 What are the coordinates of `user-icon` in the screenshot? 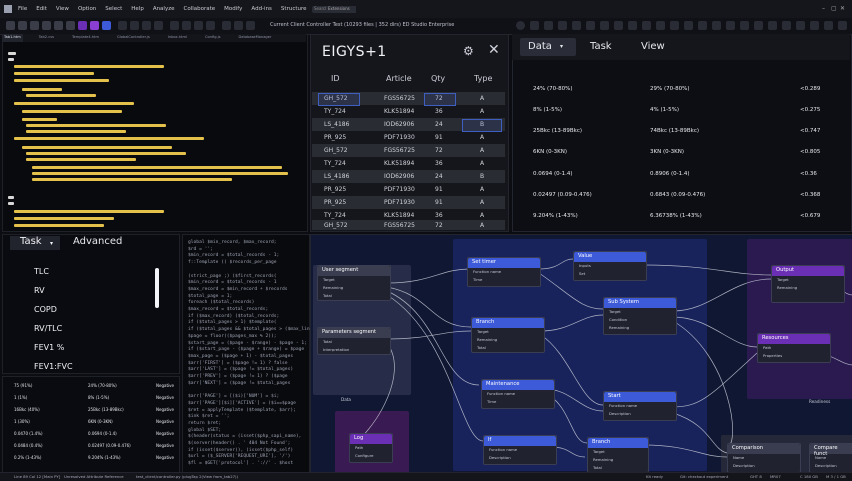 It's located at (238, 25).